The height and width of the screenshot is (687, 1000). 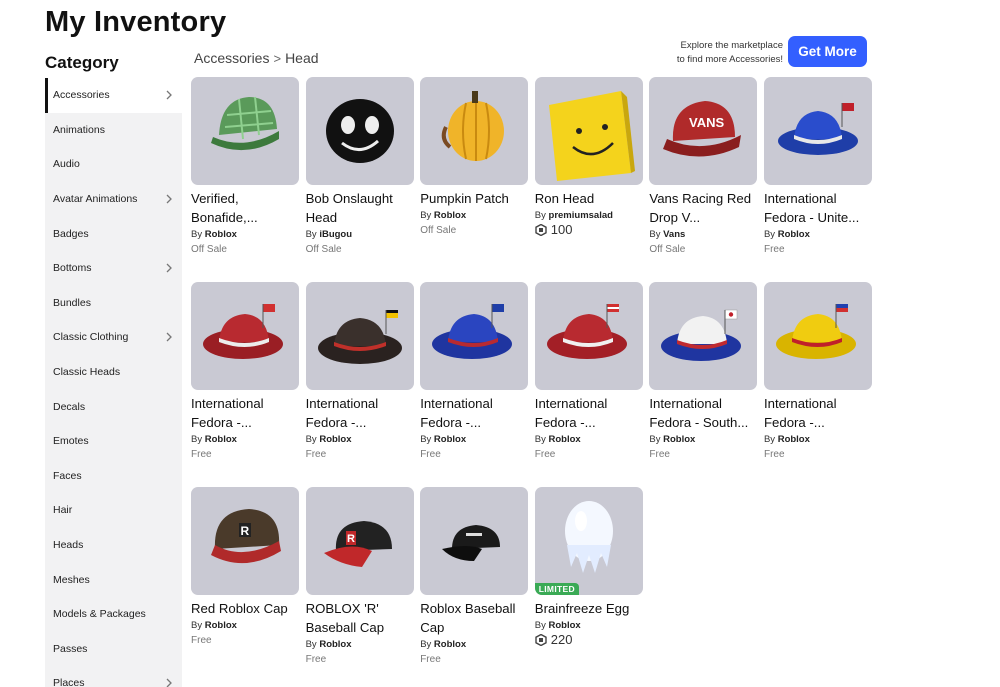 I want to click on sidebar-item-label: Badges, so click(x=71, y=233).